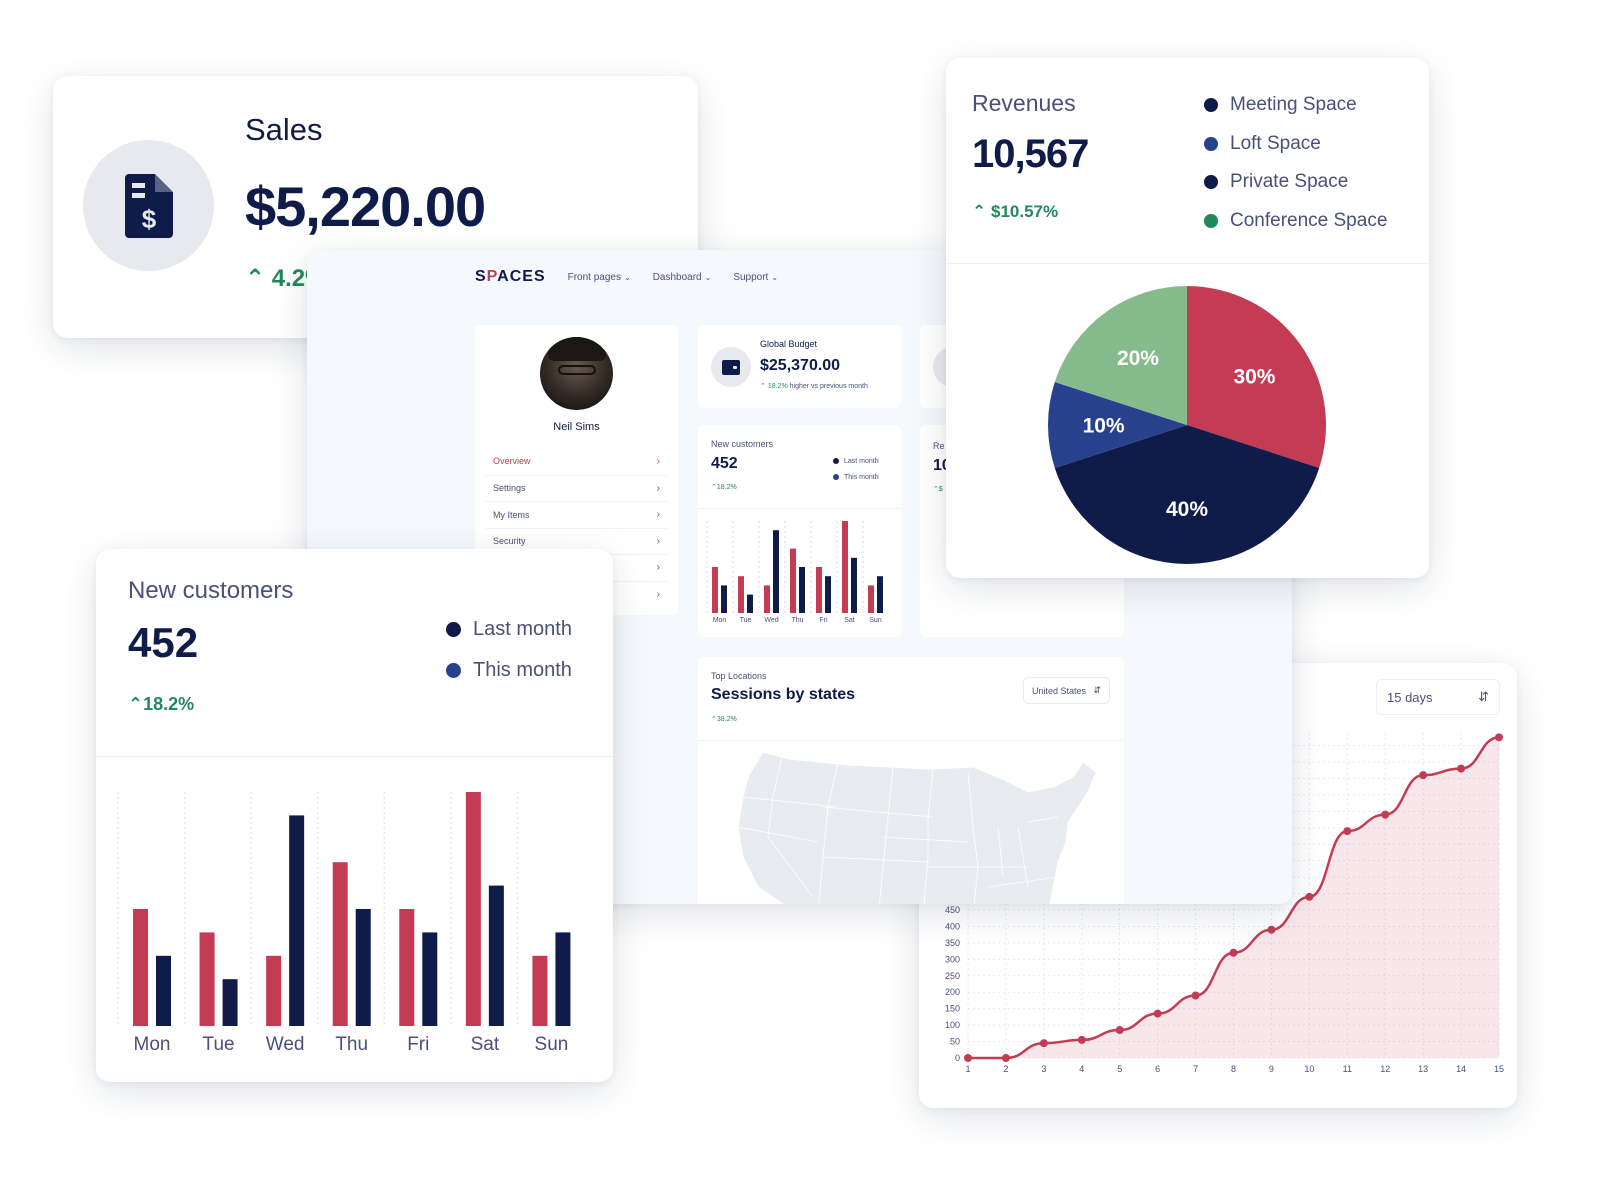 Image resolution: width=1600 pixels, height=1200 pixels. I want to click on top-nav: SPACES Front pages ⌄ Dashboard ⌄ Support ⌄, so click(626, 277).